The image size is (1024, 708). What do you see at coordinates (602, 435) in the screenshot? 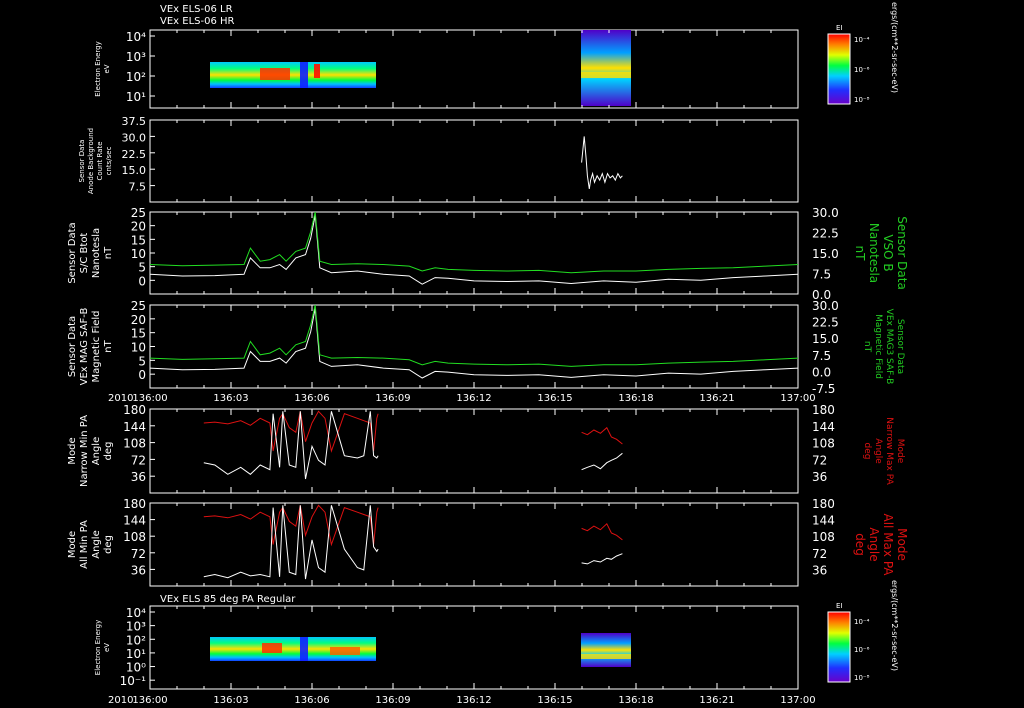
I see `panel-4-series-2-red-line` at bounding box center [602, 435].